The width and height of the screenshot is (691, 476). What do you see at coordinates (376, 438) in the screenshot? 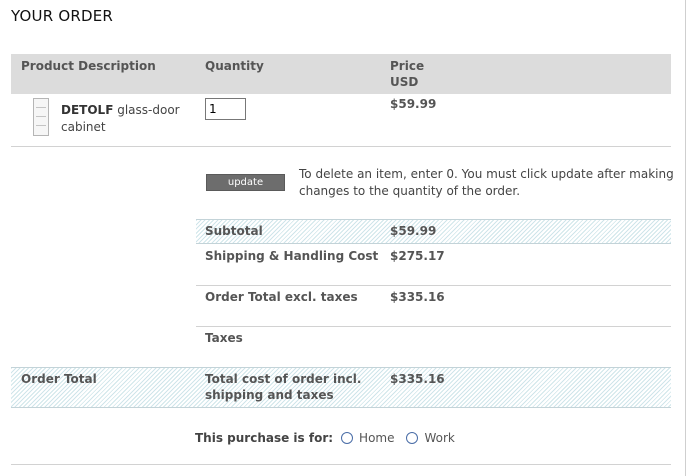
I see `home-option-label: Home` at bounding box center [376, 438].